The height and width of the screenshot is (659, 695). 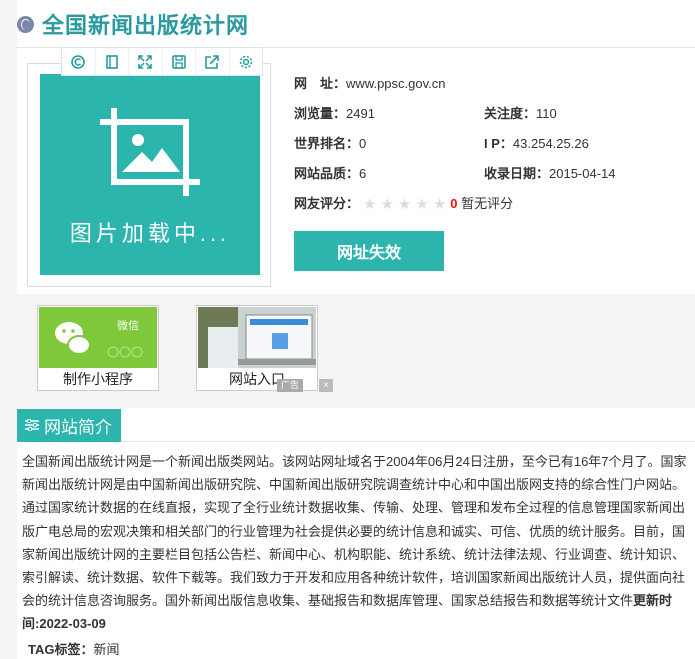 I want to click on rank-row: 世界排名：0, so click(x=330, y=142).